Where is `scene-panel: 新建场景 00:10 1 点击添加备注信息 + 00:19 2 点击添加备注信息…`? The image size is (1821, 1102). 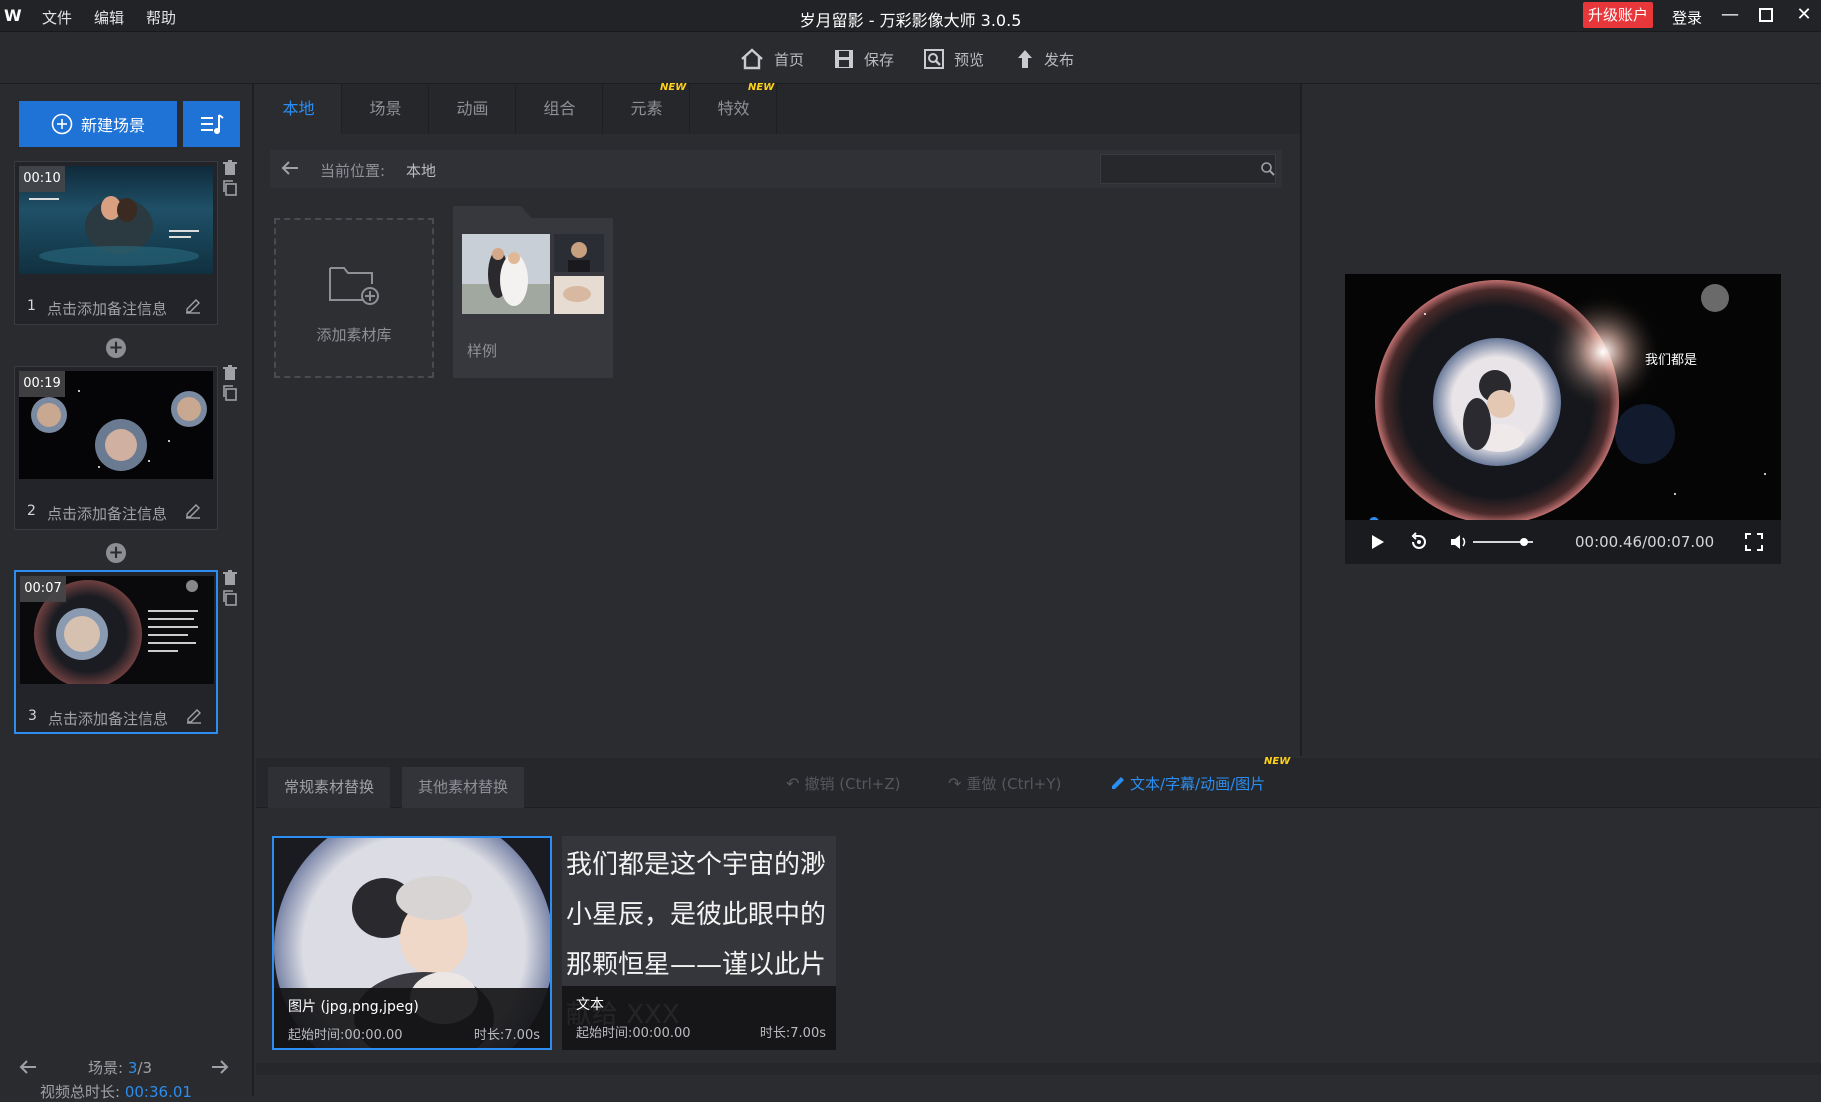
scene-panel: 新建场景 00:10 1 点击添加备注信息 + 00:19 2 点击添加备注信息… is located at coordinates (127, 592).